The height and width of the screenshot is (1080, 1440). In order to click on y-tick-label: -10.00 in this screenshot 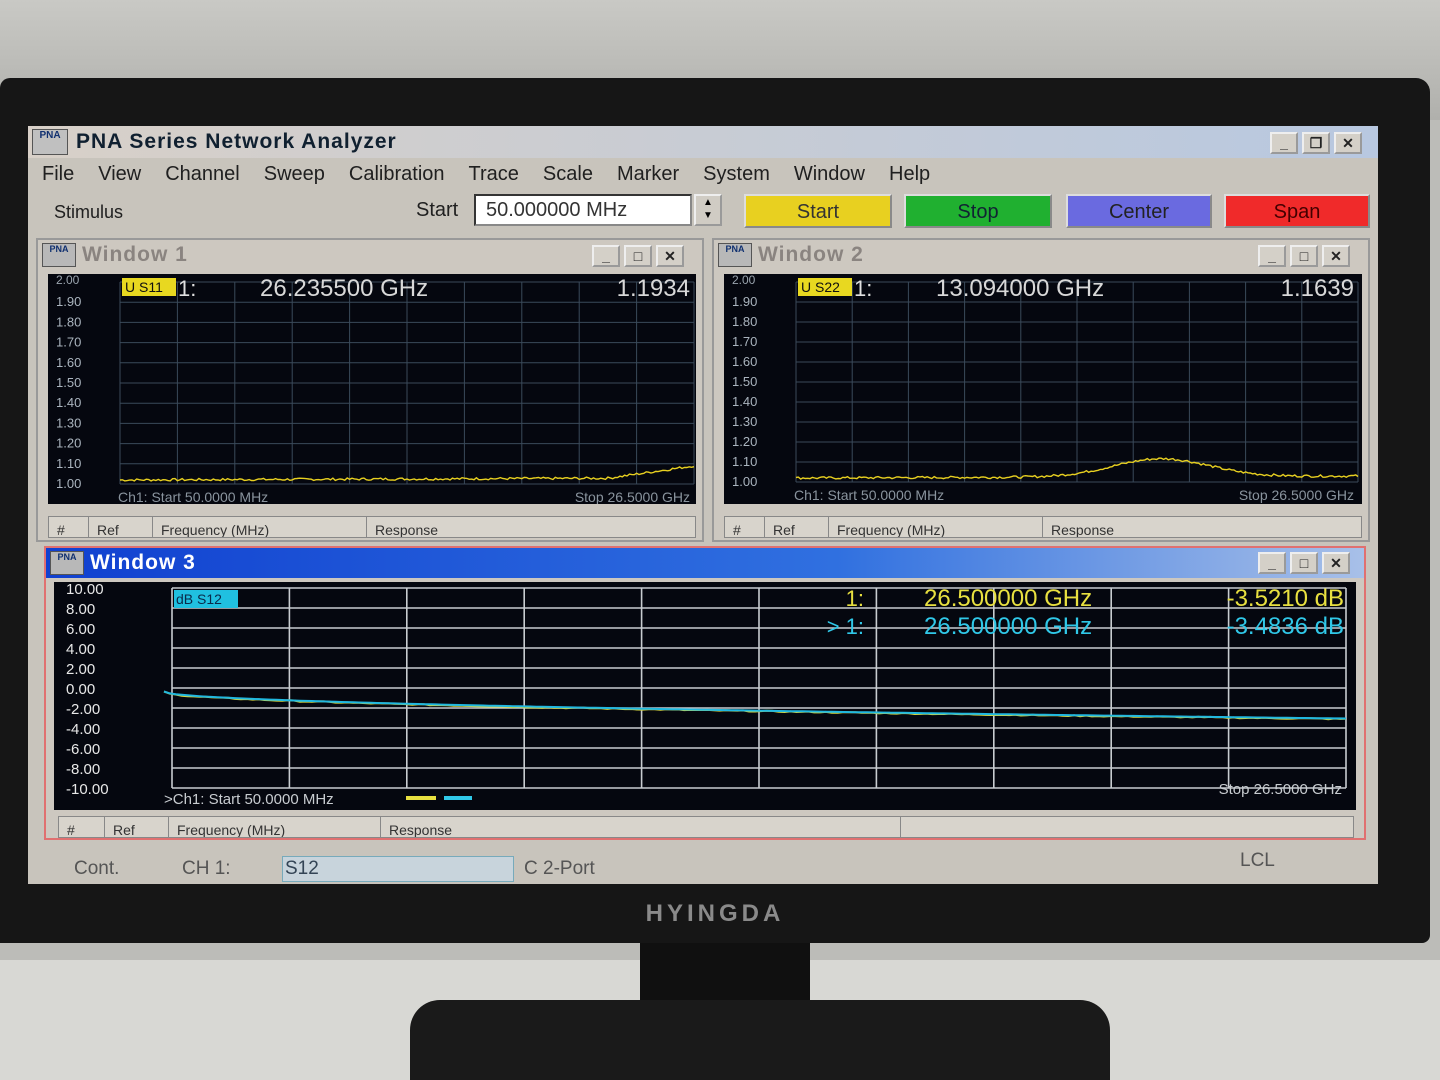, I will do `click(87, 789)`.